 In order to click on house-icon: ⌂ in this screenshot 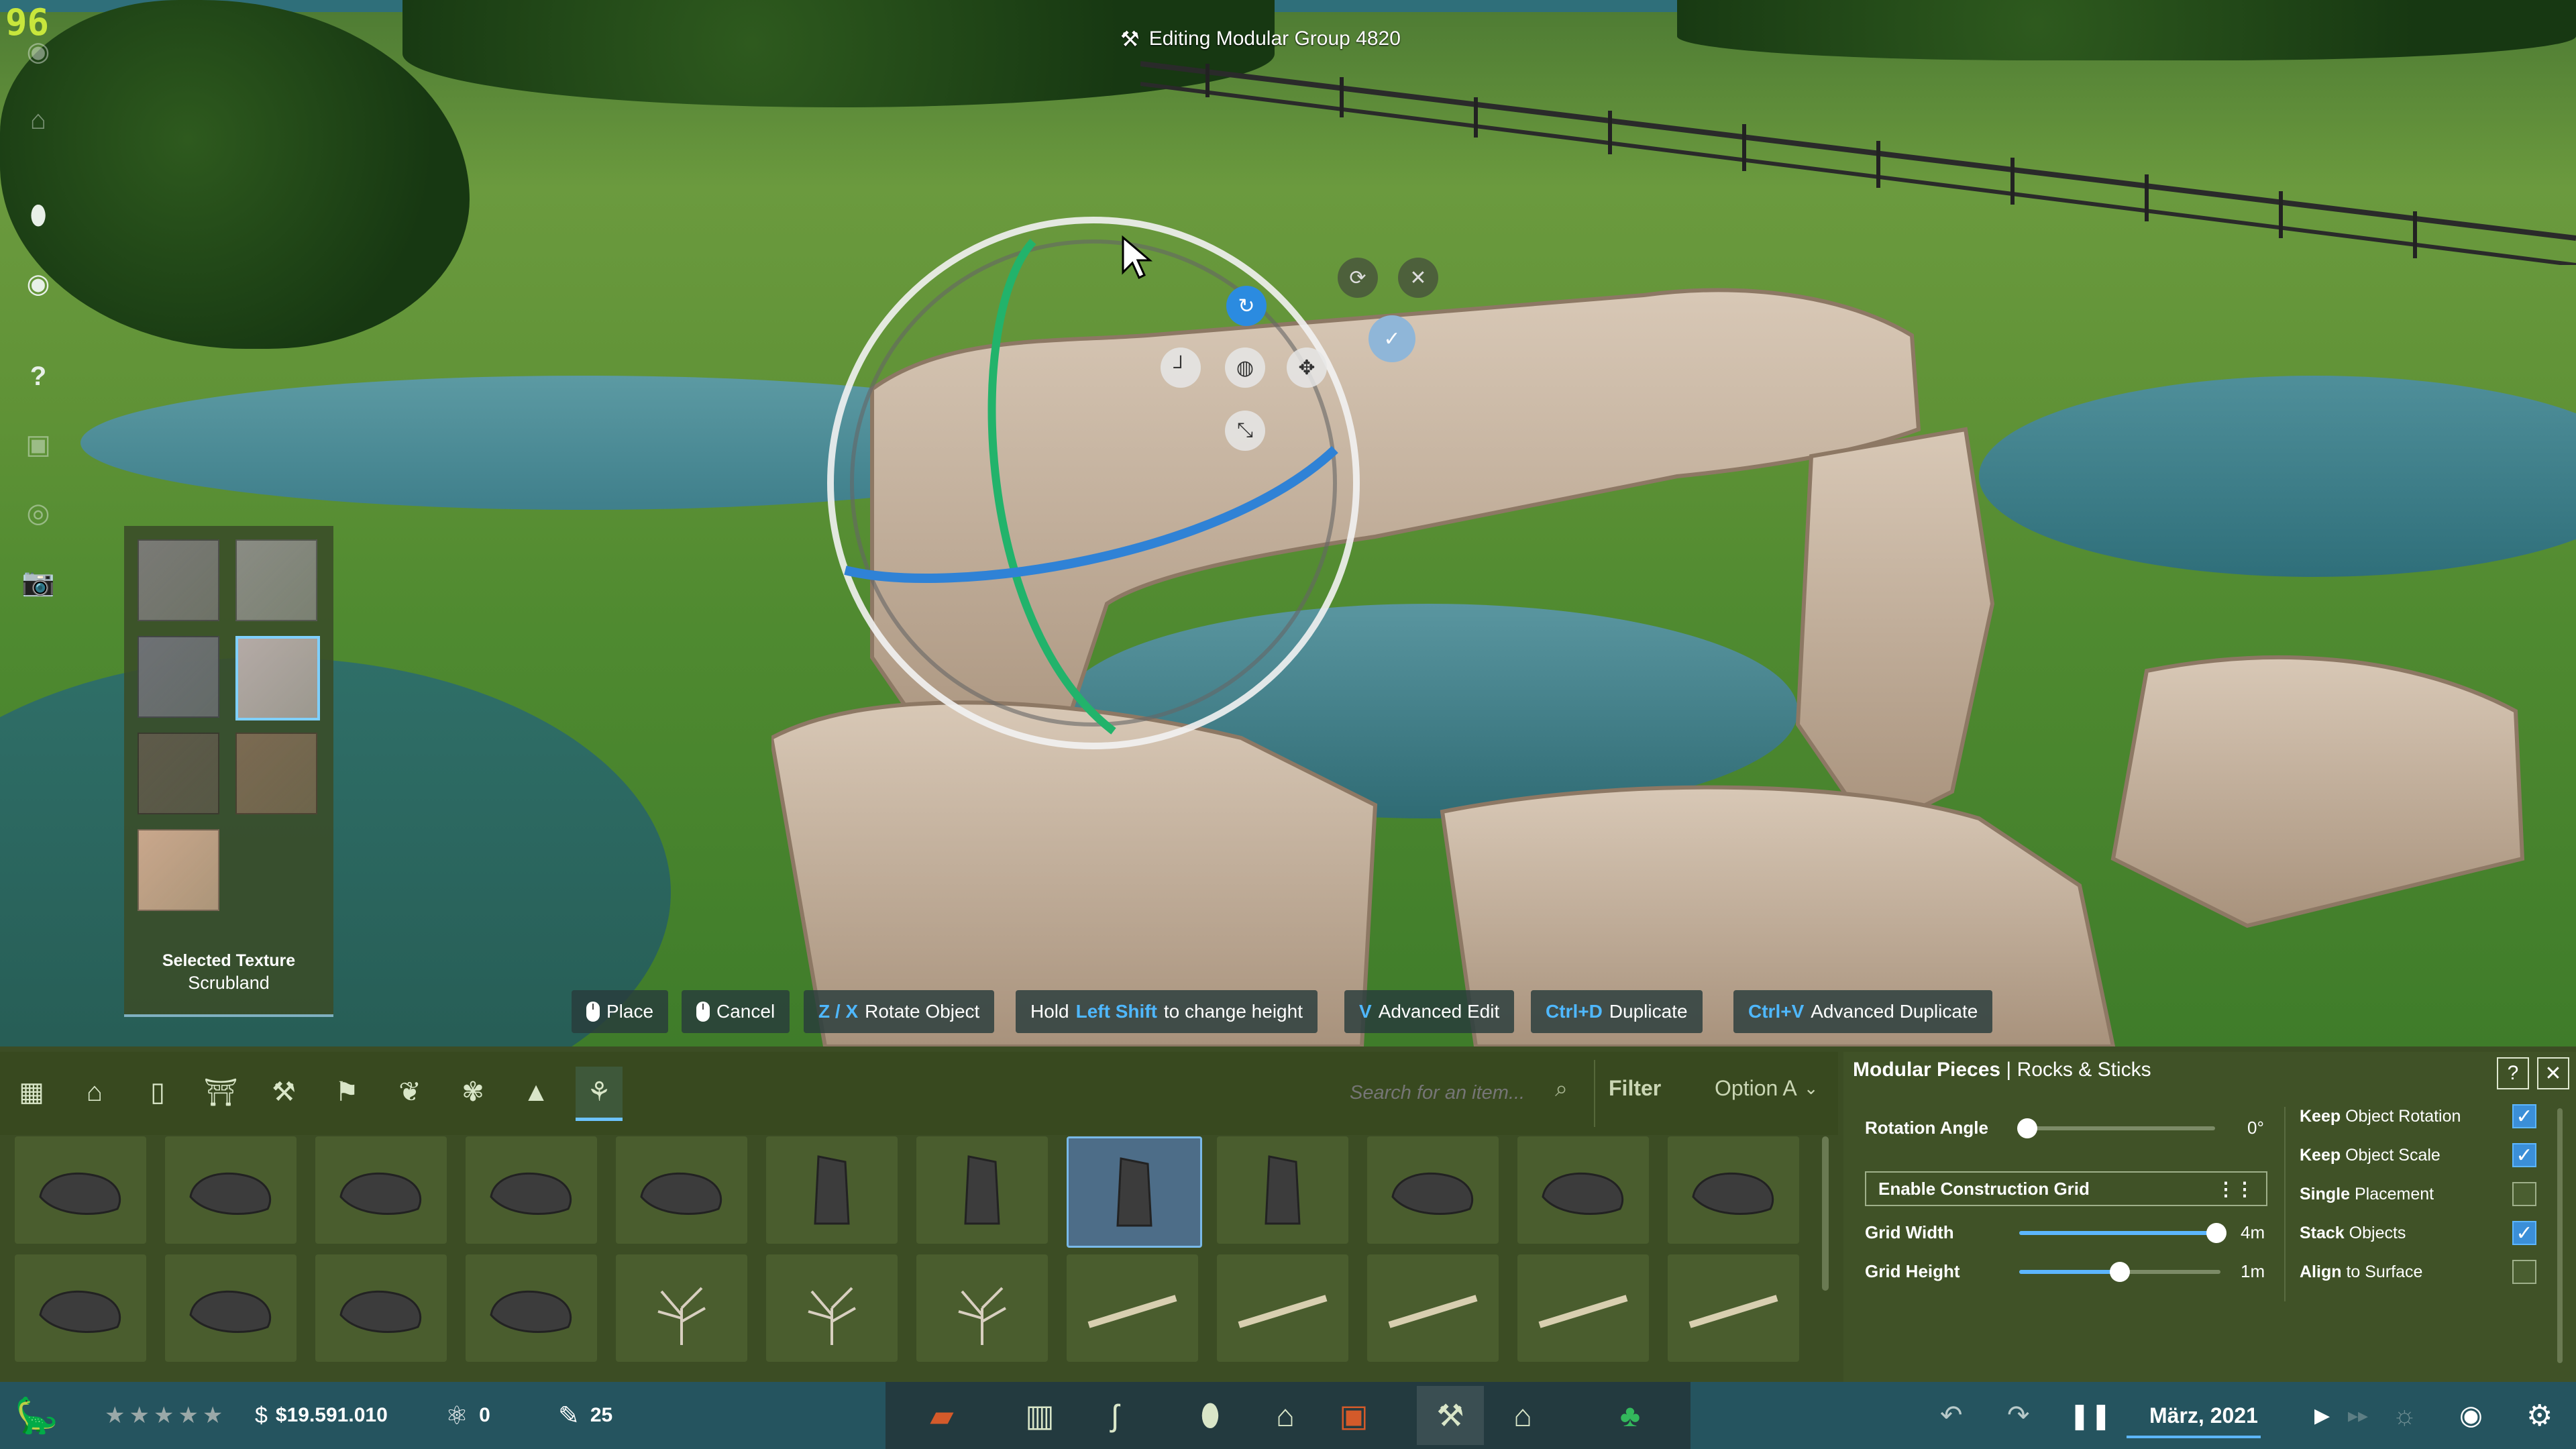, I will do `click(94, 1092)`.